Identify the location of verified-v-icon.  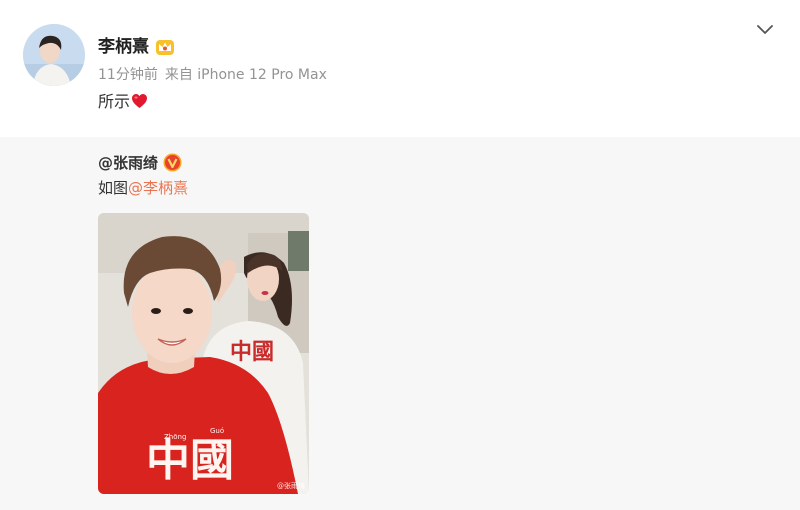
(172, 162).